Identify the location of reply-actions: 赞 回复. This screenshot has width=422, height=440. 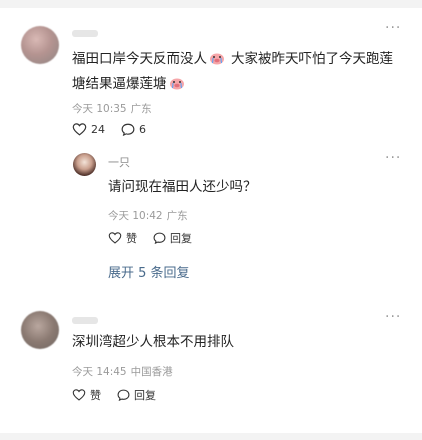
(158, 238).